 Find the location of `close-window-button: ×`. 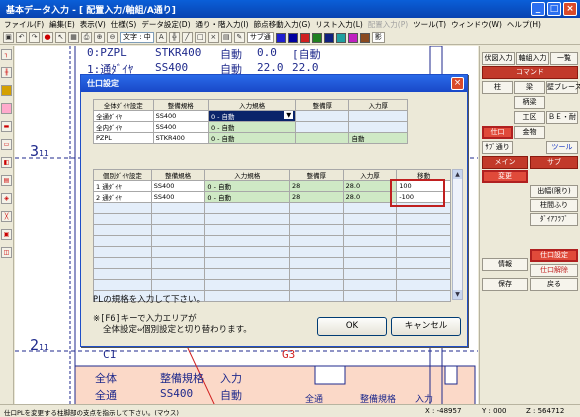

close-window-button: × is located at coordinates (570, 9).